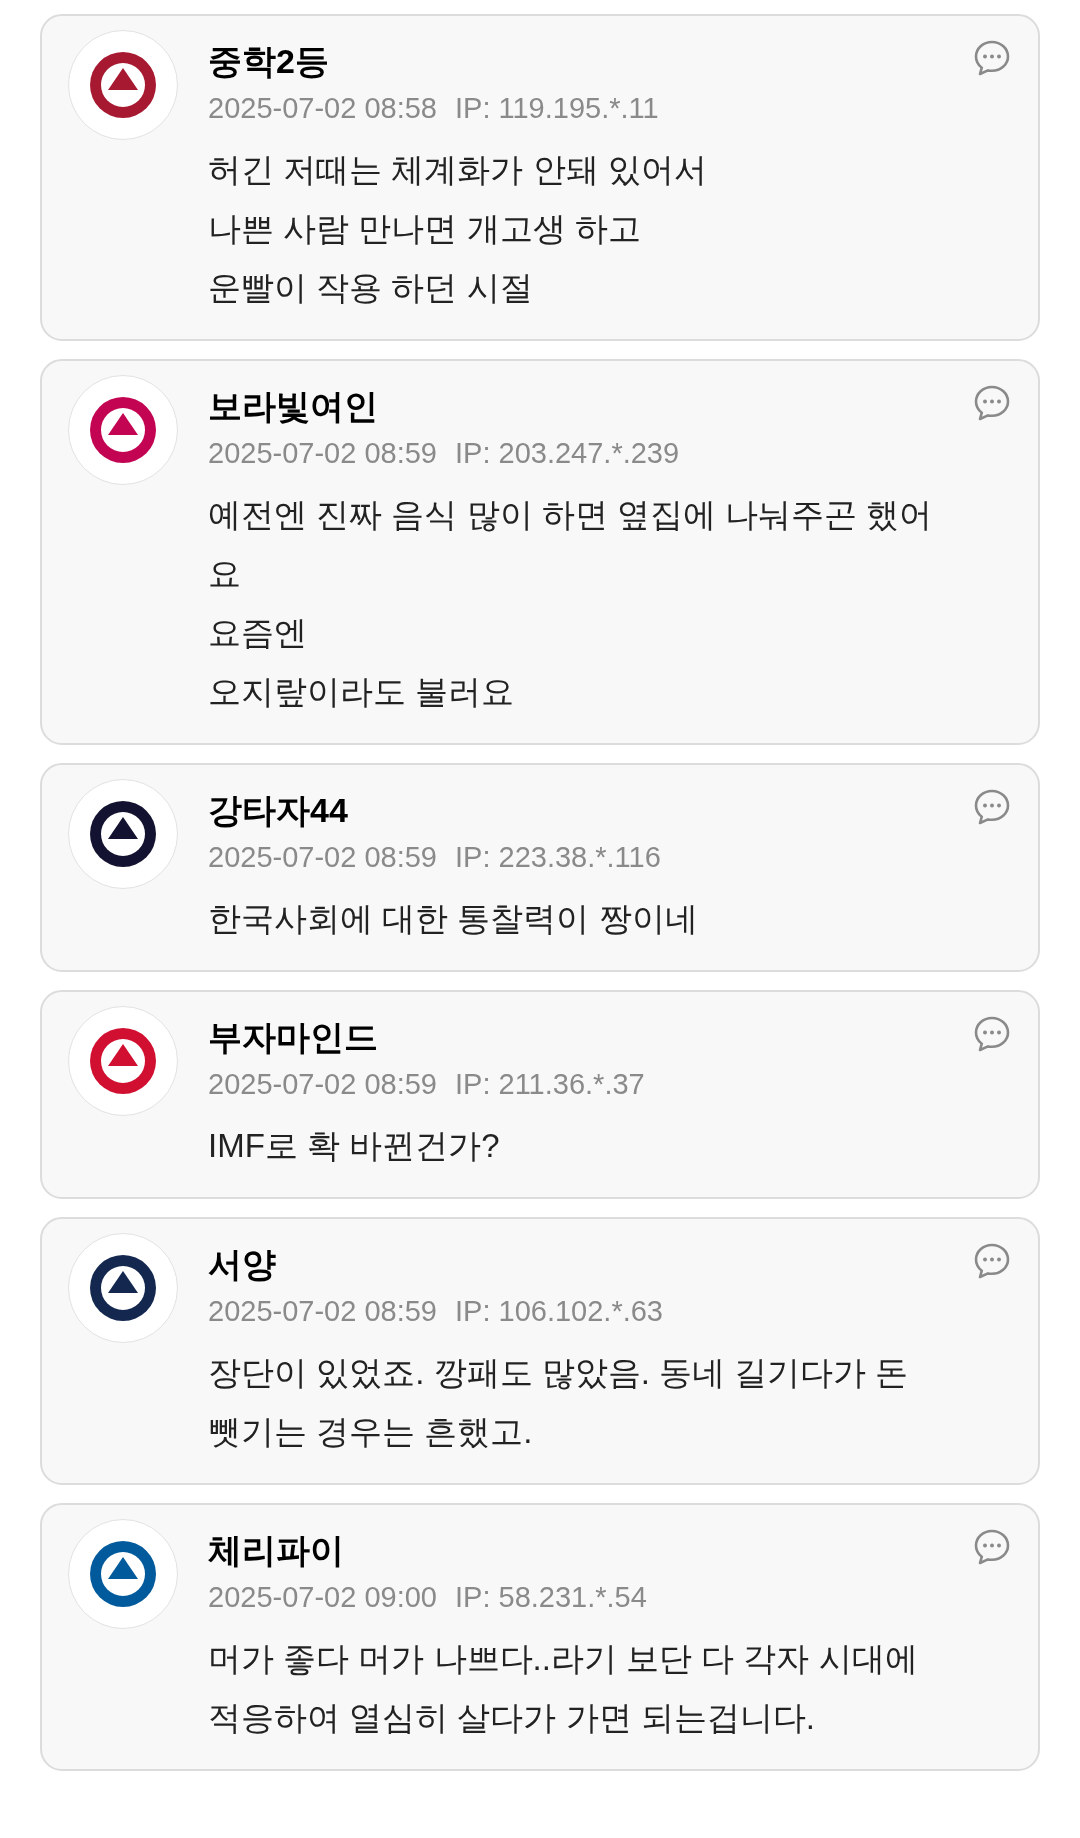  What do you see at coordinates (268, 61) in the screenshot?
I see `author-name: 중학2등` at bounding box center [268, 61].